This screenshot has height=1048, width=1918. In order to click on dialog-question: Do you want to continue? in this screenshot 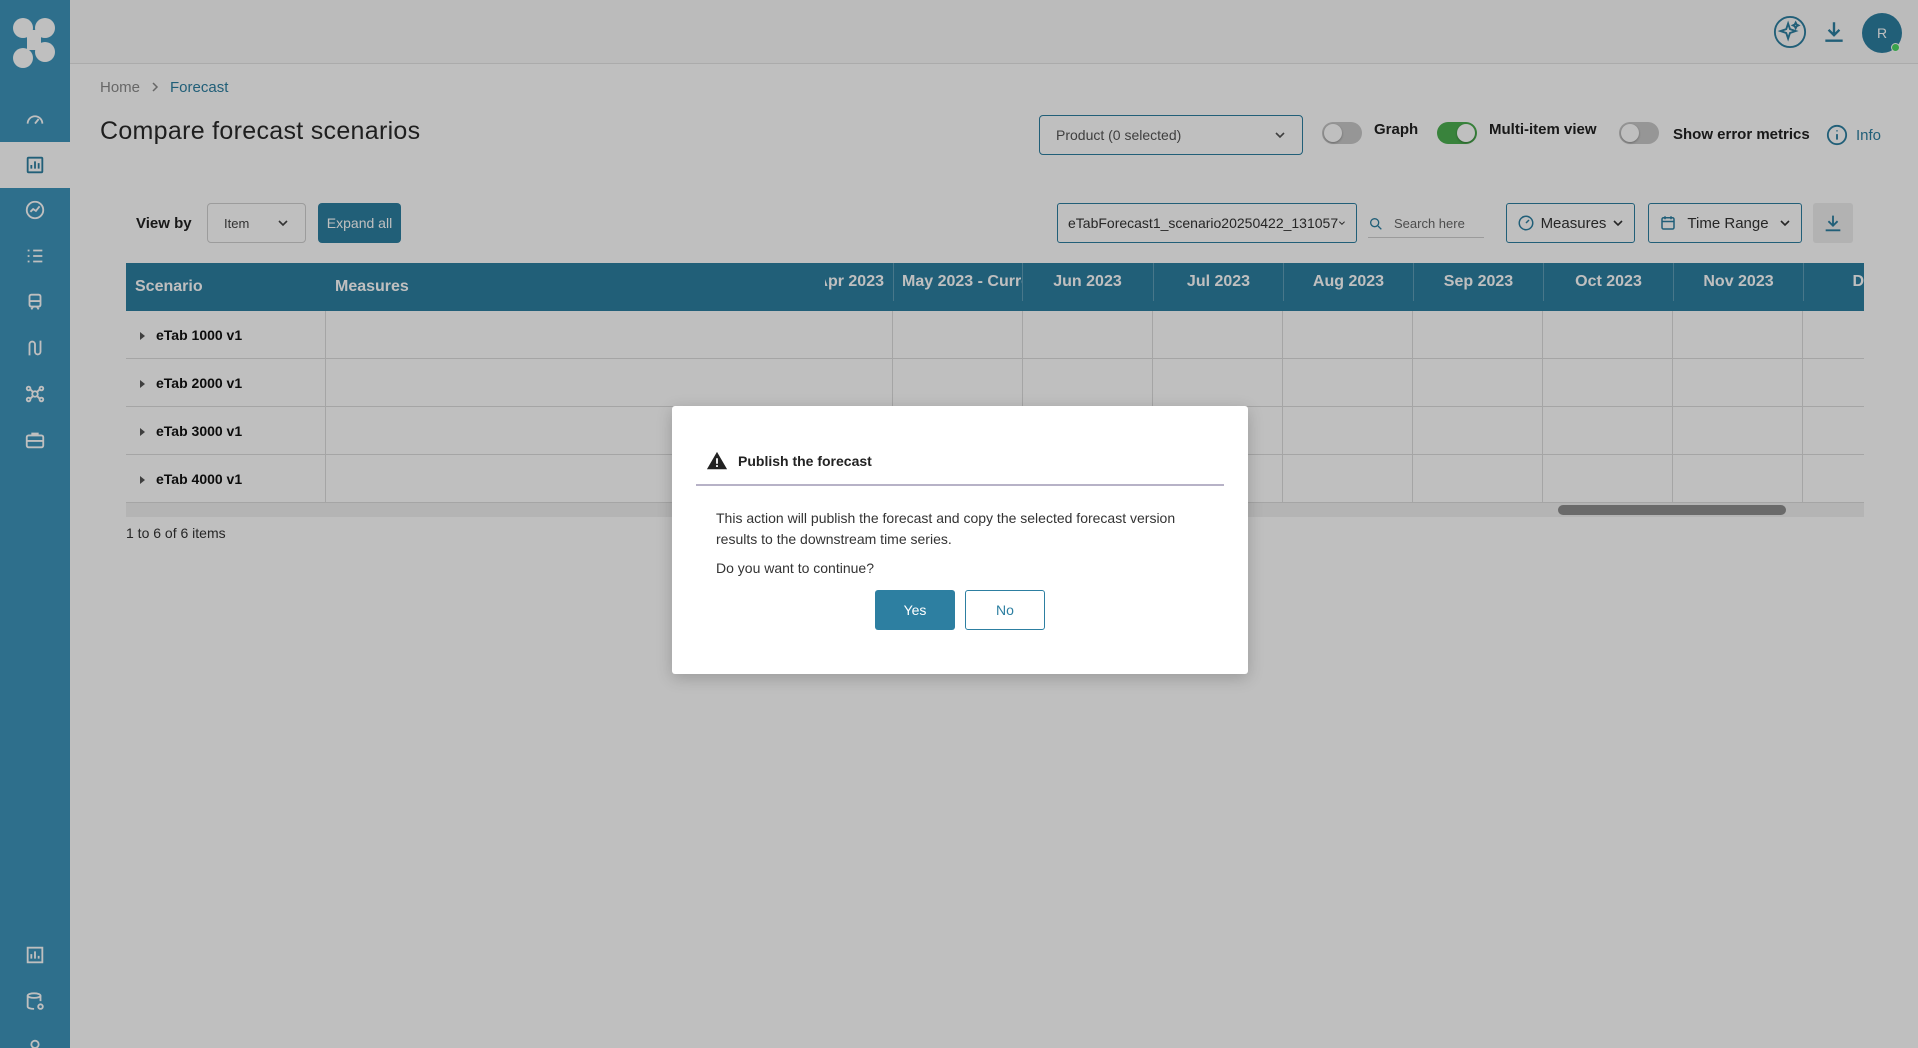, I will do `click(795, 568)`.